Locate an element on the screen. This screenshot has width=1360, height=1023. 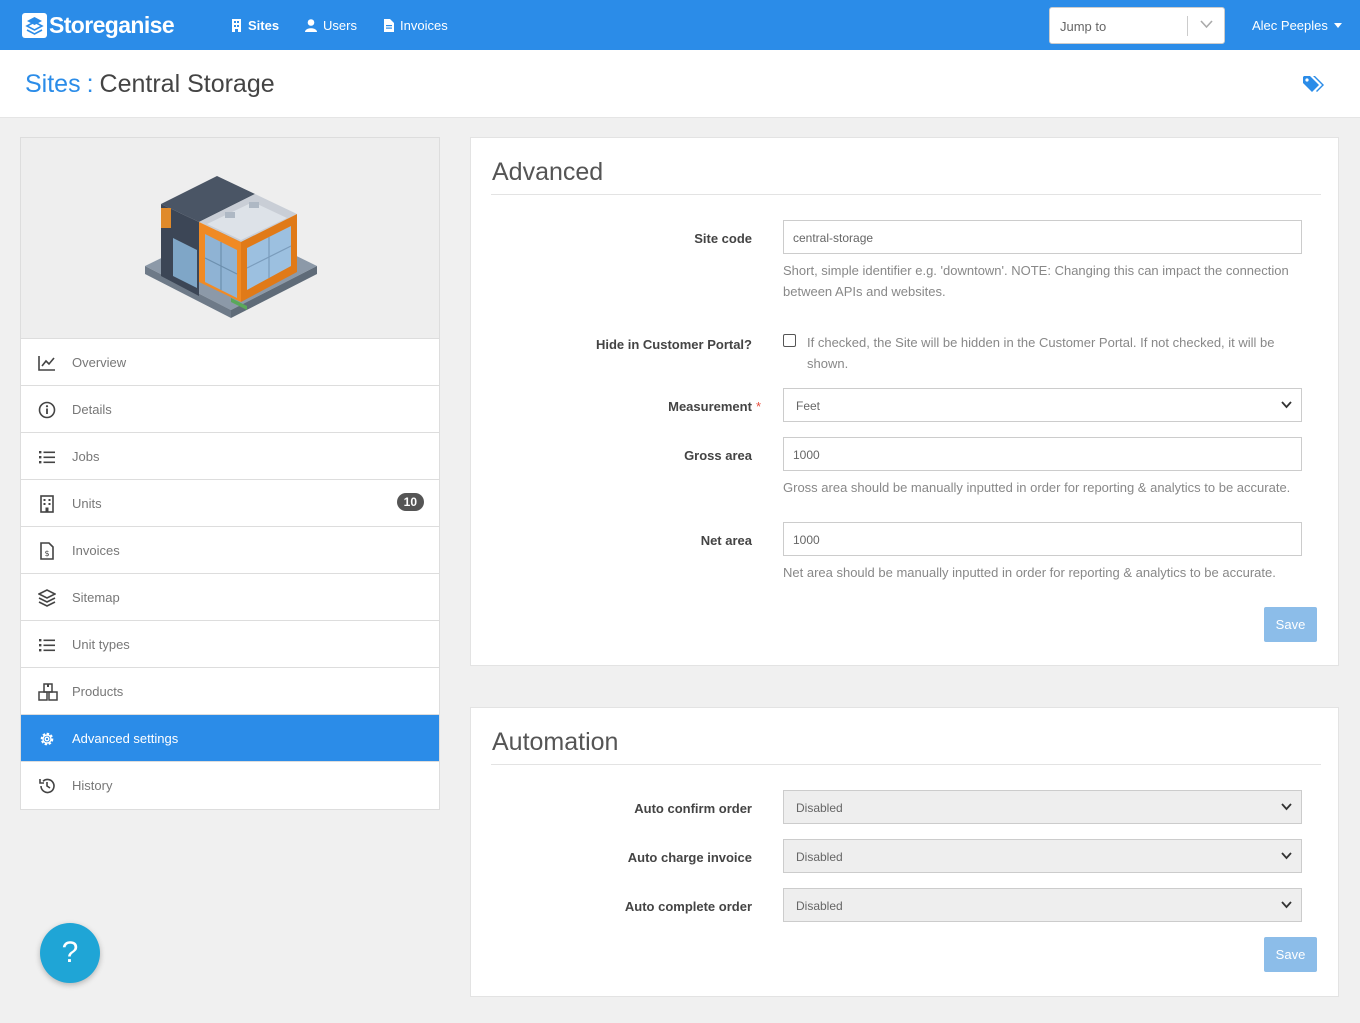
nav-sites: Sites is located at coordinates (255, 25).